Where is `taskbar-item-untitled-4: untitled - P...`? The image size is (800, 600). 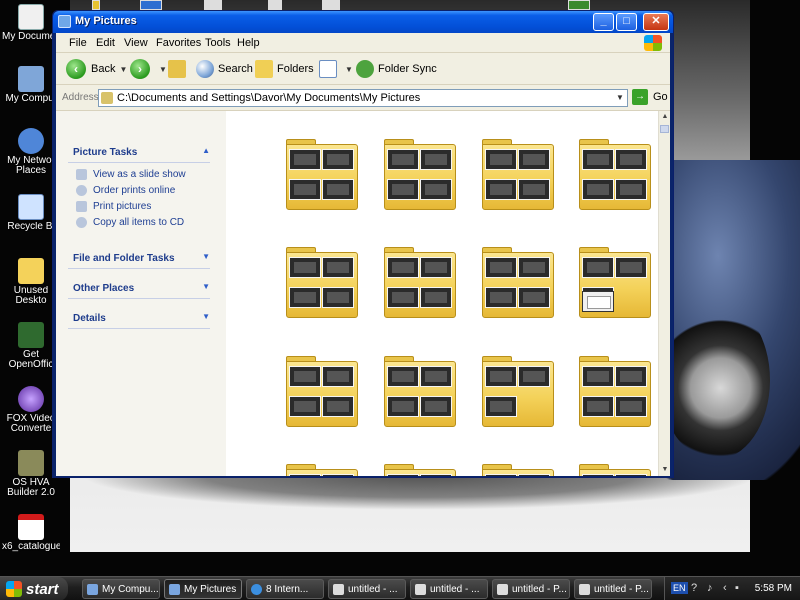 taskbar-item-untitled-4: untitled - P... is located at coordinates (613, 589).